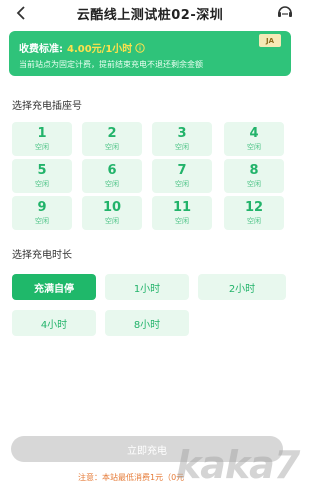 The image size is (320, 499). Describe the element at coordinates (42, 255) in the screenshot. I see `duration-section-title: 选择充电时长` at that location.